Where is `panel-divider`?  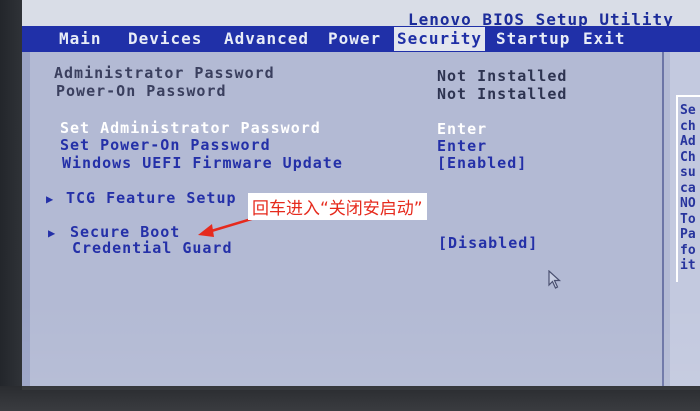 panel-divider is located at coordinates (663, 221).